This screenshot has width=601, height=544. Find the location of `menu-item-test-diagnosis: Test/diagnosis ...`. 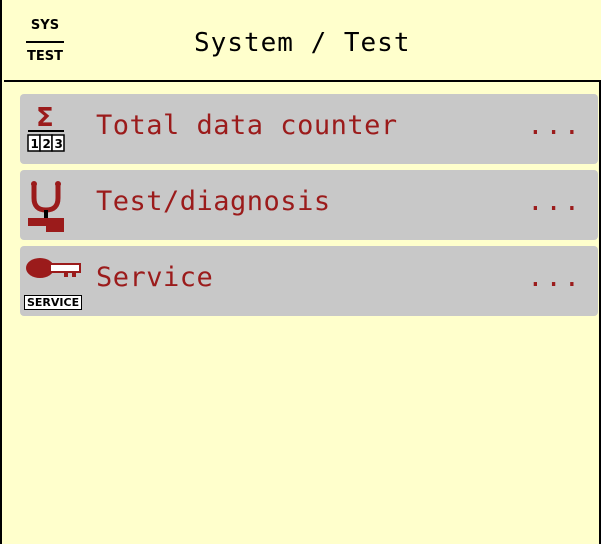

menu-item-test-diagnosis: Test/diagnosis ... is located at coordinates (309, 205).